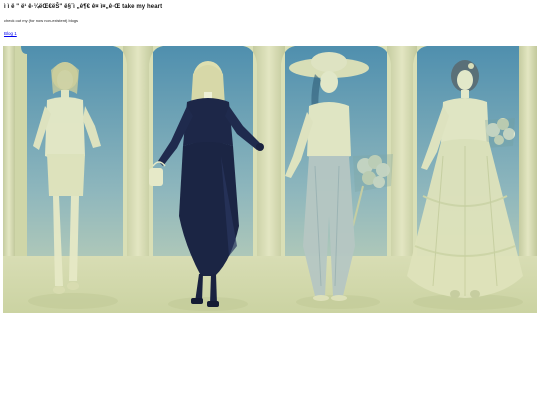 Image resolution: width=540 pixels, height=405 pixels. Describe the element at coordinates (500, 133) in the screenshot. I see `flowers-icon` at that location.